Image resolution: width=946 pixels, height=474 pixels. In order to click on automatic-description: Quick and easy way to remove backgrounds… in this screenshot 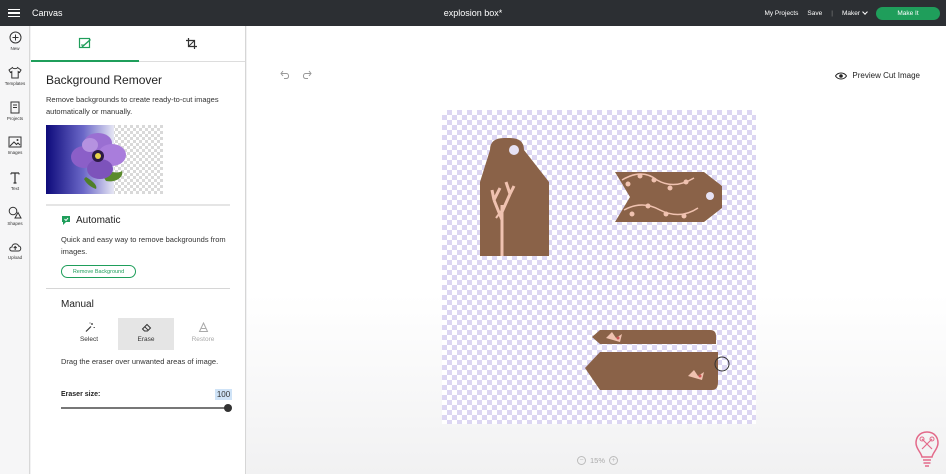, I will do `click(143, 245)`.